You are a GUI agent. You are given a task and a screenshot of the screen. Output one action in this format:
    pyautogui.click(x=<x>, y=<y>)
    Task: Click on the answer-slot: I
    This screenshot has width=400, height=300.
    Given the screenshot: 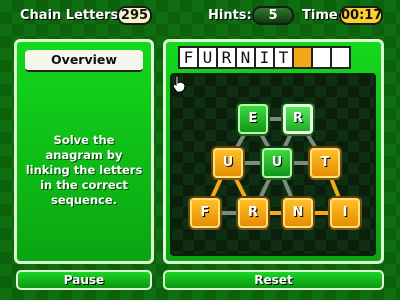 What is the action you would take?
    pyautogui.click(x=264, y=57)
    